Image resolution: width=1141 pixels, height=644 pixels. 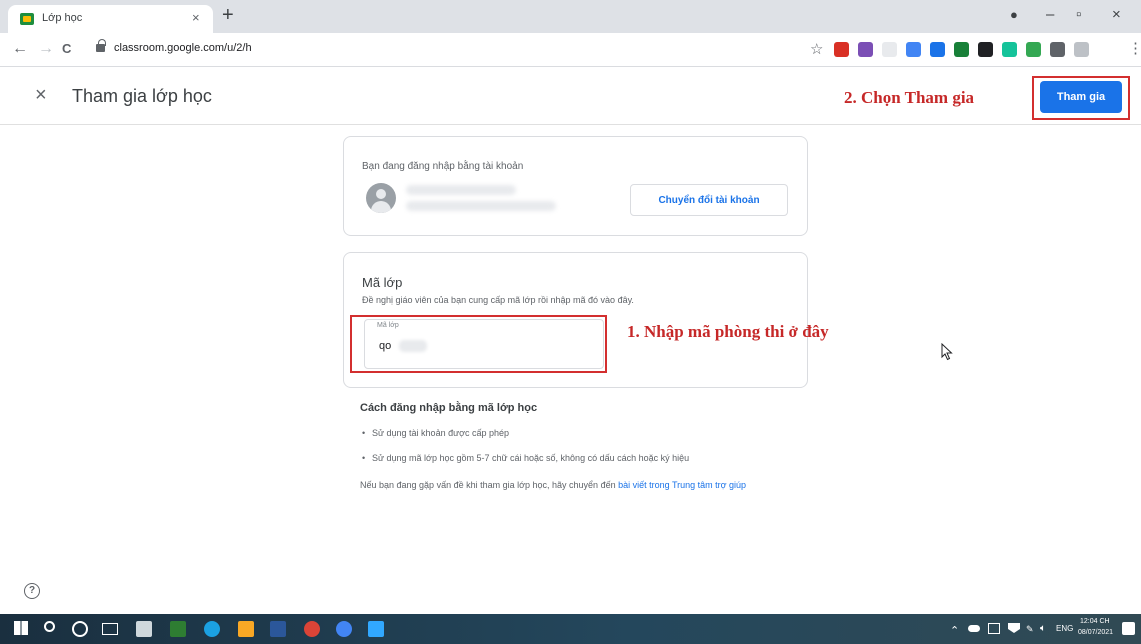 What do you see at coordinates (196, 17) in the screenshot?
I see `tab-close-icon: ×` at bounding box center [196, 17].